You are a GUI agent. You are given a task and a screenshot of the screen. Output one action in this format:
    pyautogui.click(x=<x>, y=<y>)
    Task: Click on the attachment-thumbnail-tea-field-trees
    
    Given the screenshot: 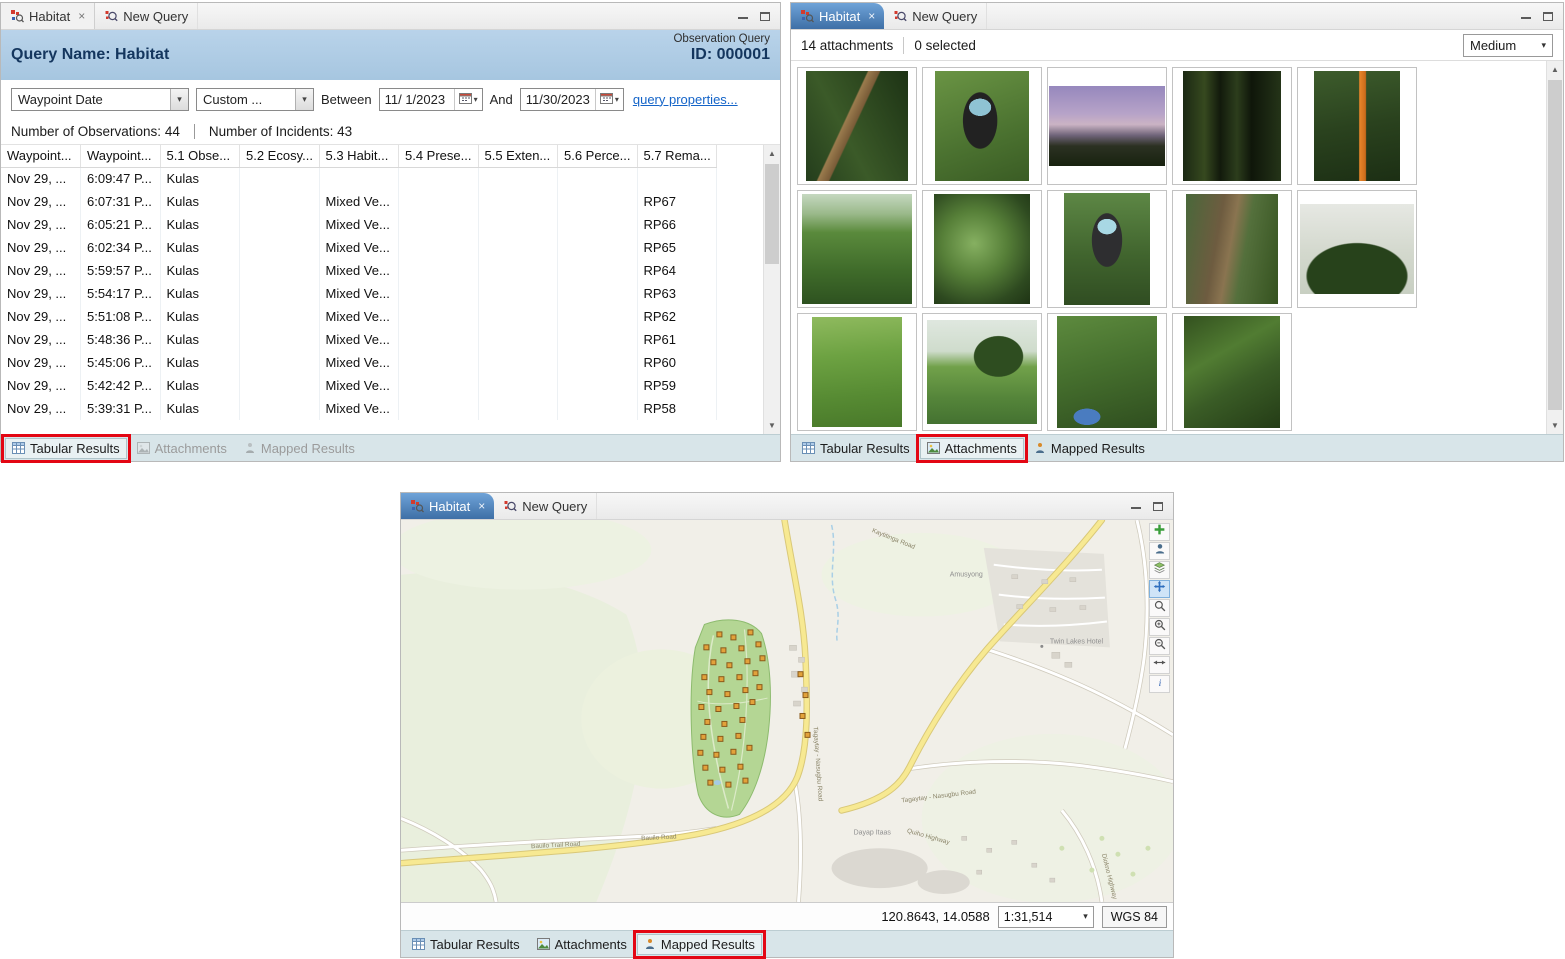 What is the action you would take?
    pyautogui.click(x=982, y=372)
    